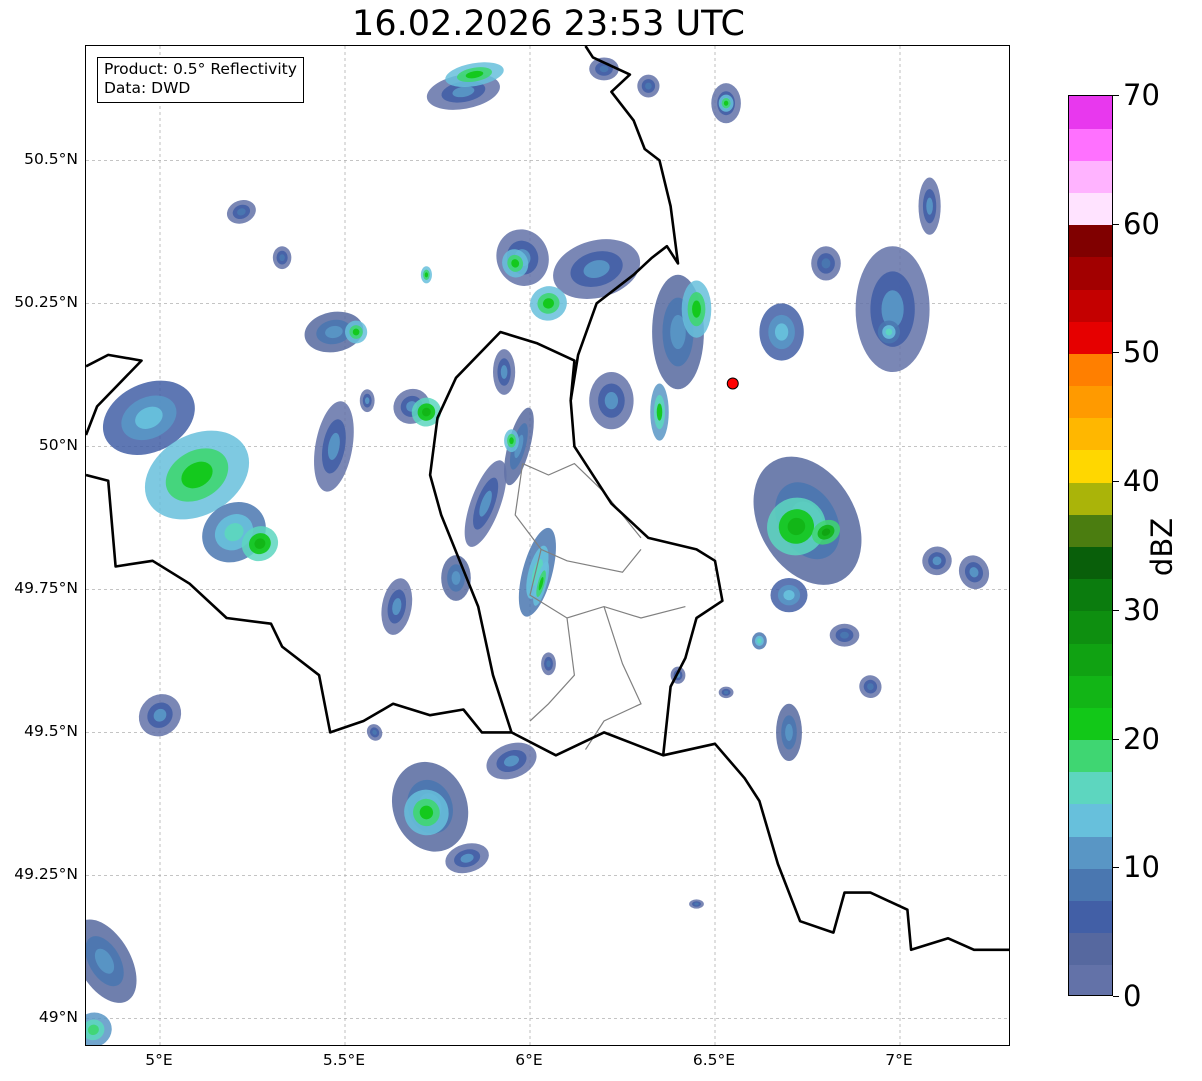  I want to click on lon-tick-label: 6°E, so click(529, 1060).